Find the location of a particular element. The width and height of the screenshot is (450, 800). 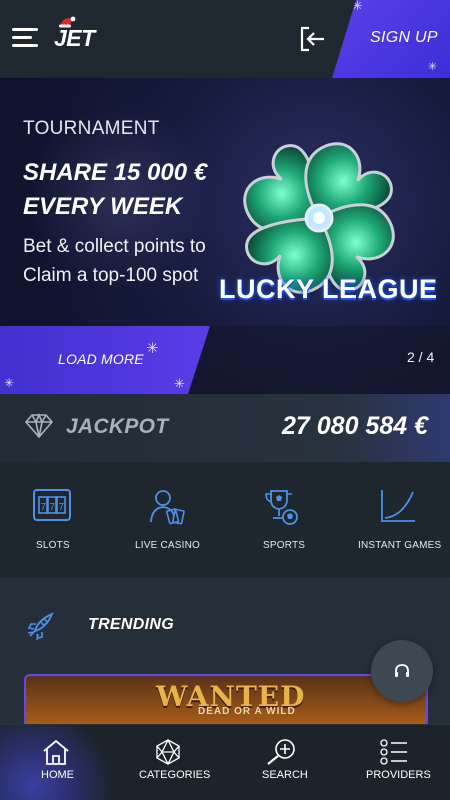

nav-label: PROVIDERS is located at coordinates (398, 775).